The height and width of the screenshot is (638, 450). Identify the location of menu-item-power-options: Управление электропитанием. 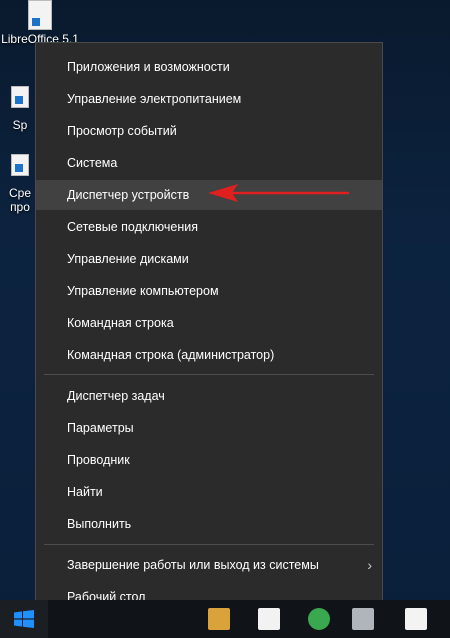
(209, 99).